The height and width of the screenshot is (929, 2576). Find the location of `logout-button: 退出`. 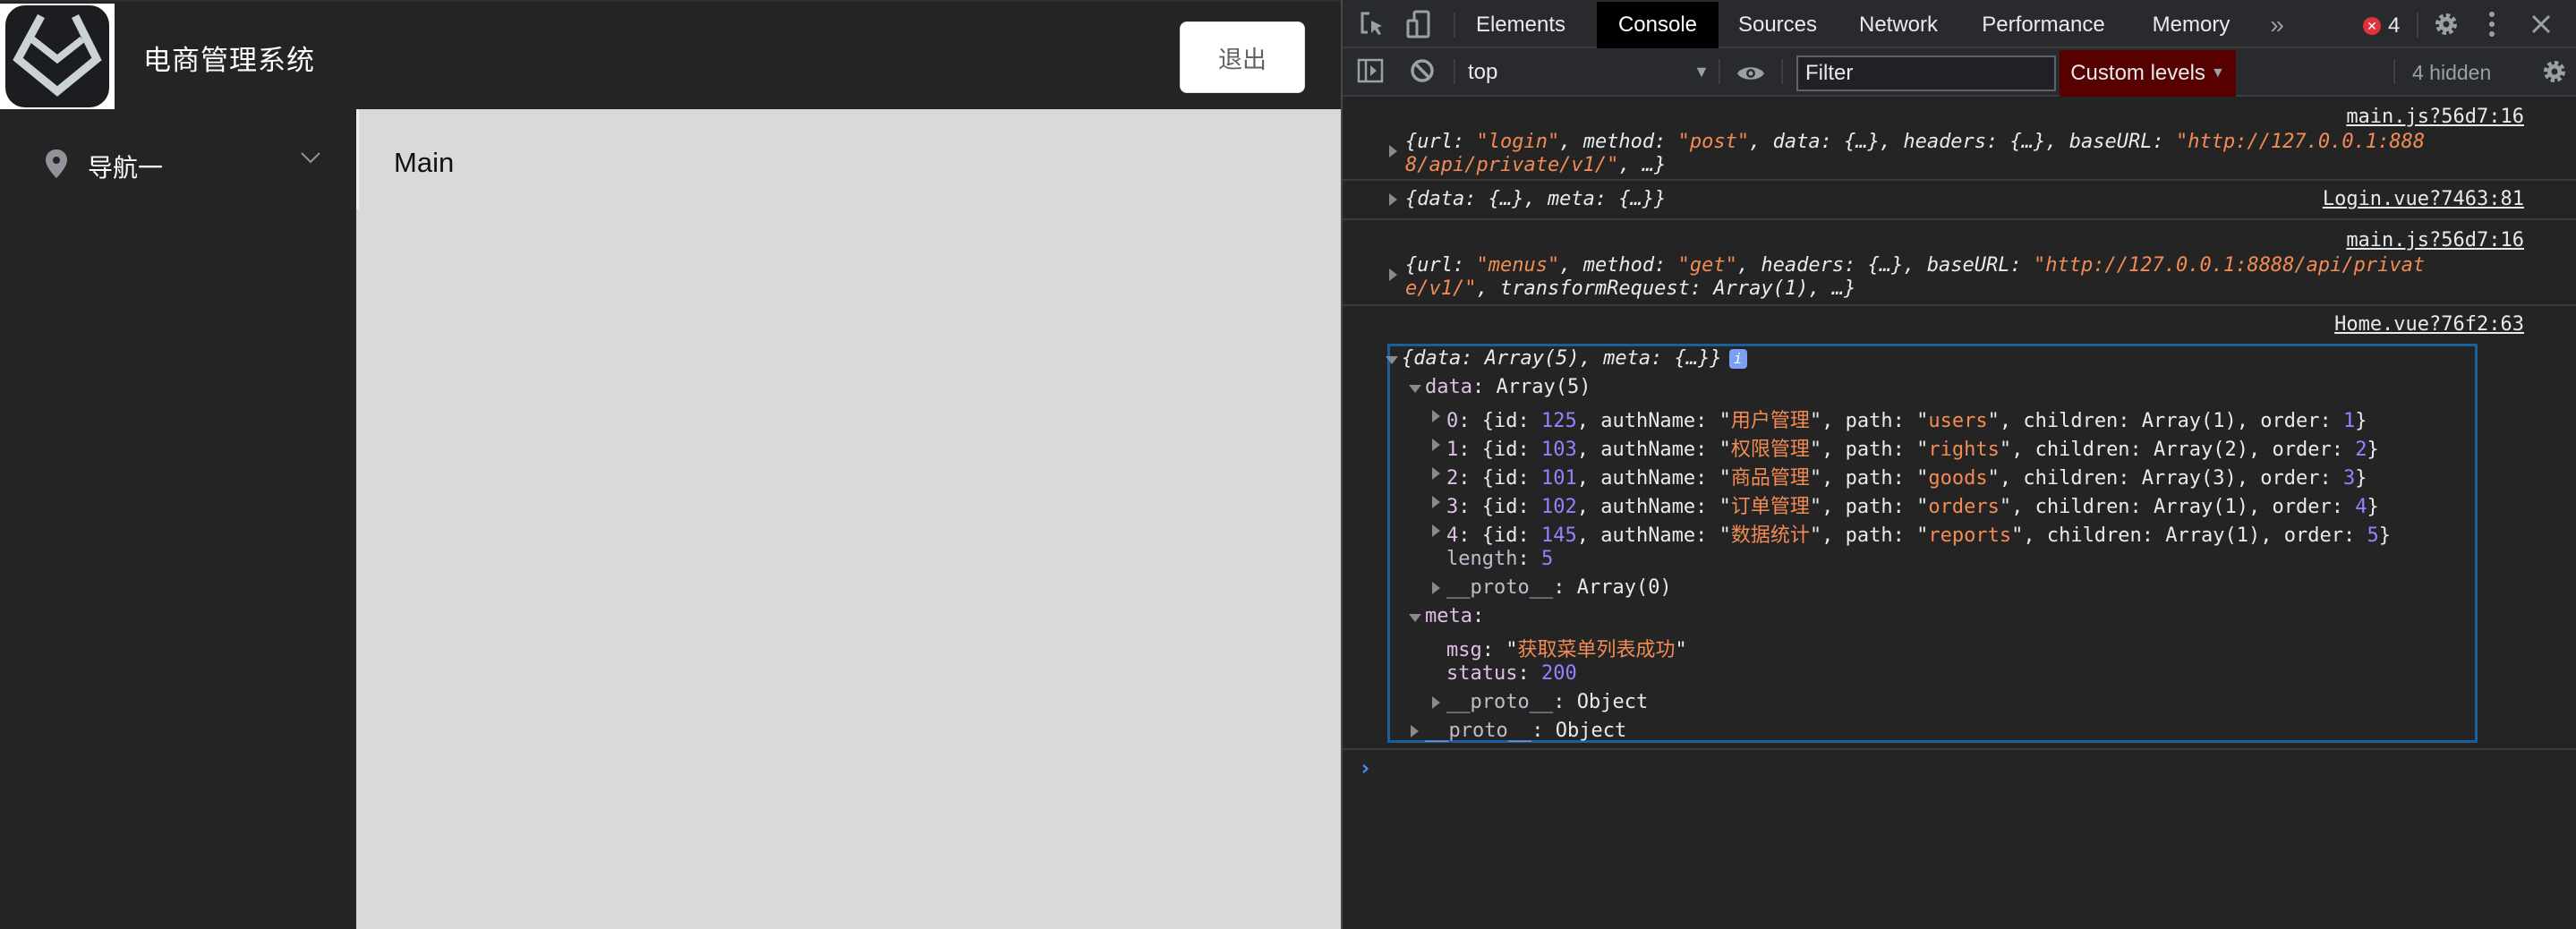

logout-button: 退出 is located at coordinates (1242, 57).